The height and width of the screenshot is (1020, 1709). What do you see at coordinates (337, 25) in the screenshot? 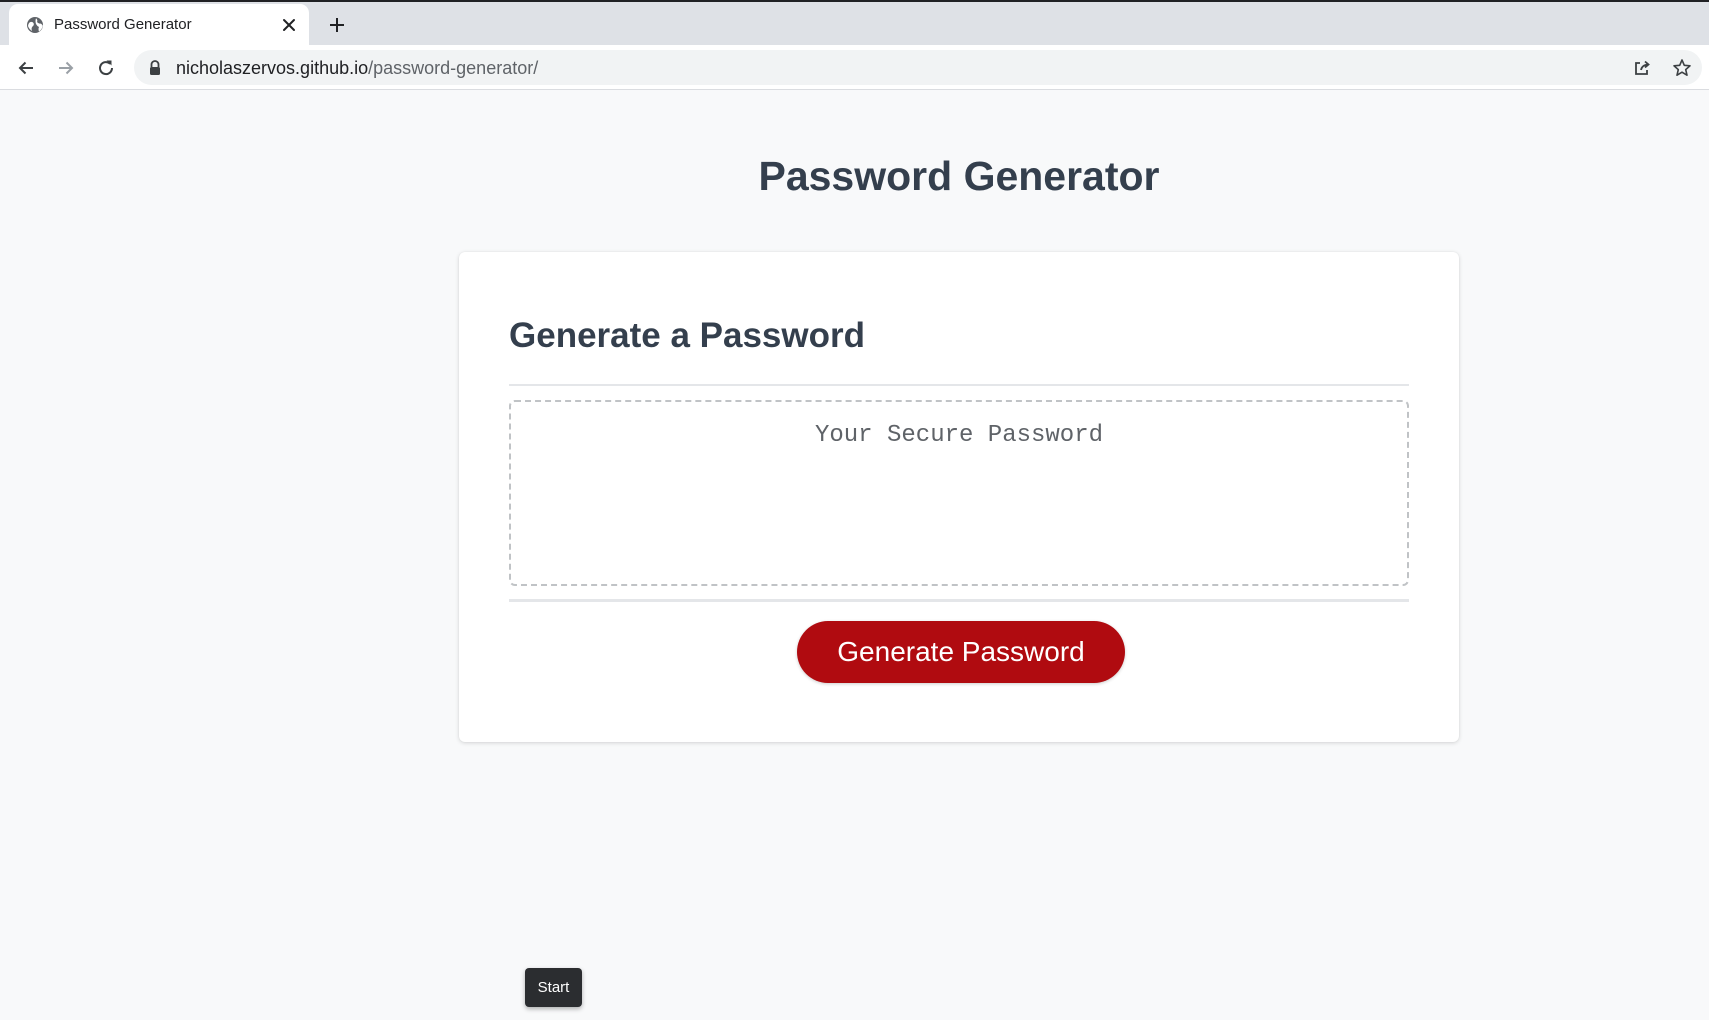
I see `plus-icon` at bounding box center [337, 25].